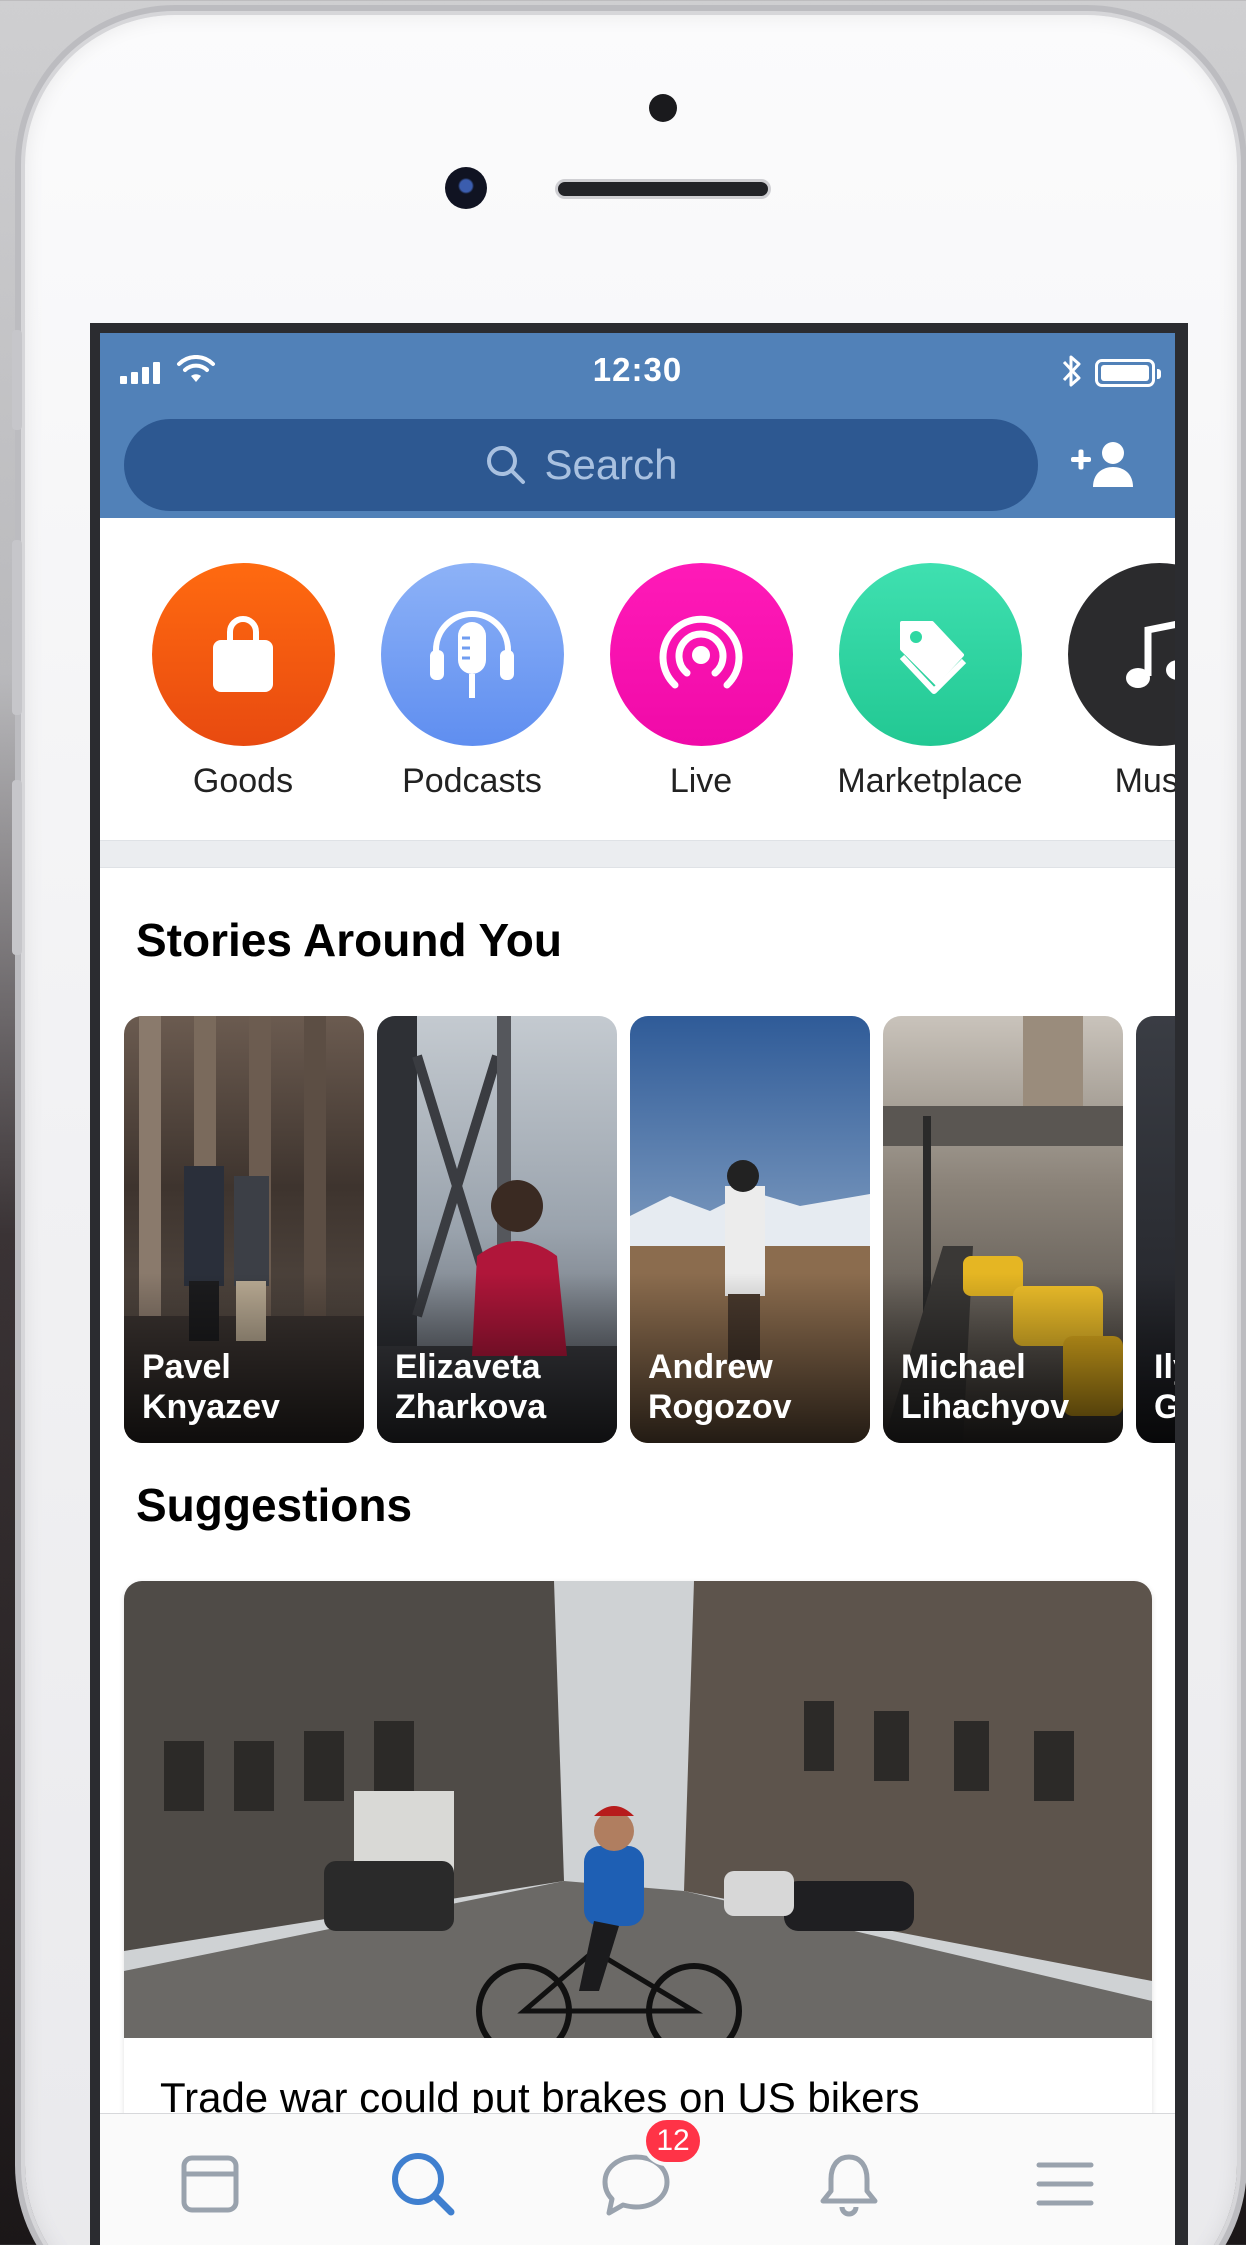 The image size is (1246, 2245). Describe the element at coordinates (243, 781) in the screenshot. I see `service-goods-label: Goods` at that location.